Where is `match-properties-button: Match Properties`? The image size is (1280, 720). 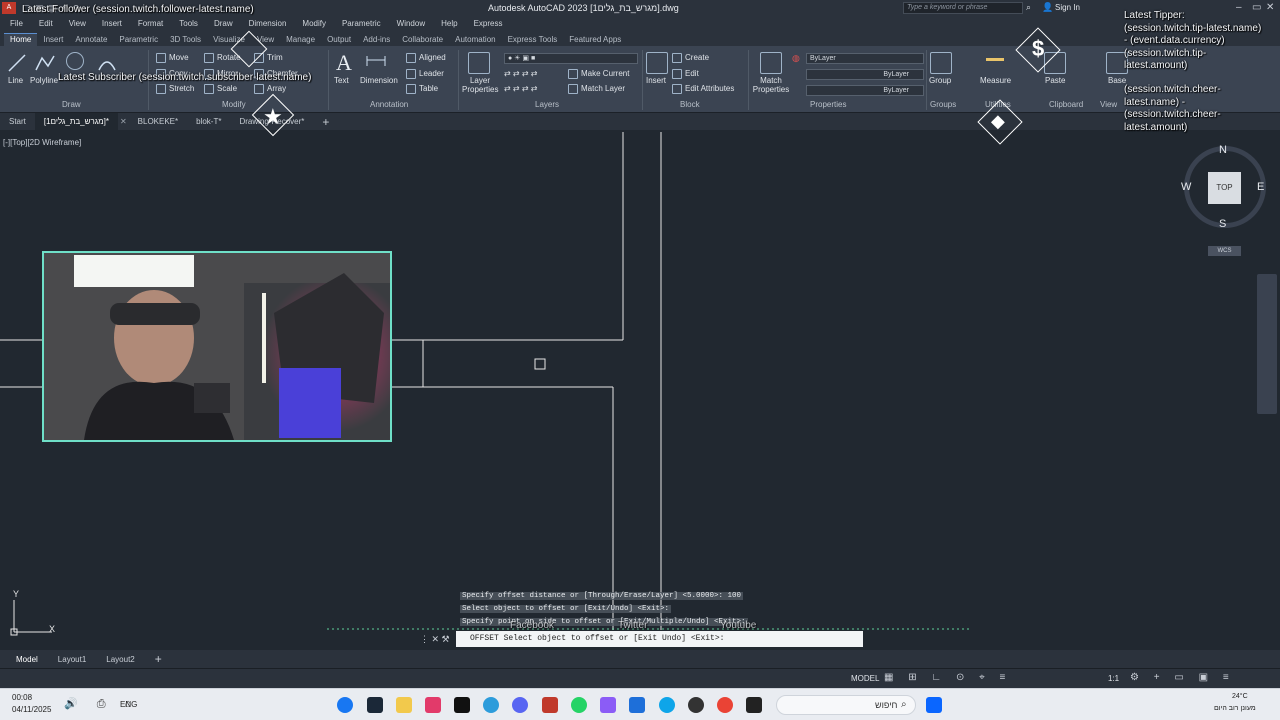 match-properties-button: Match Properties is located at coordinates (771, 85).